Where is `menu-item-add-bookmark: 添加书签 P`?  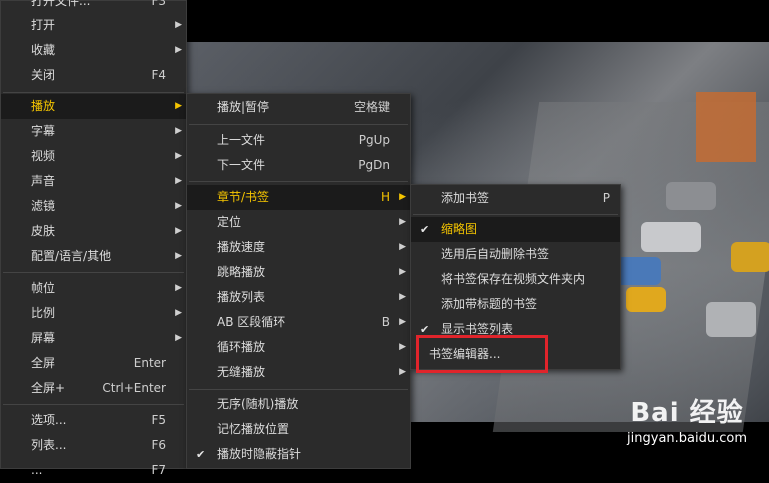
menu-item-add-bookmark: 添加书签 P is located at coordinates (515, 198).